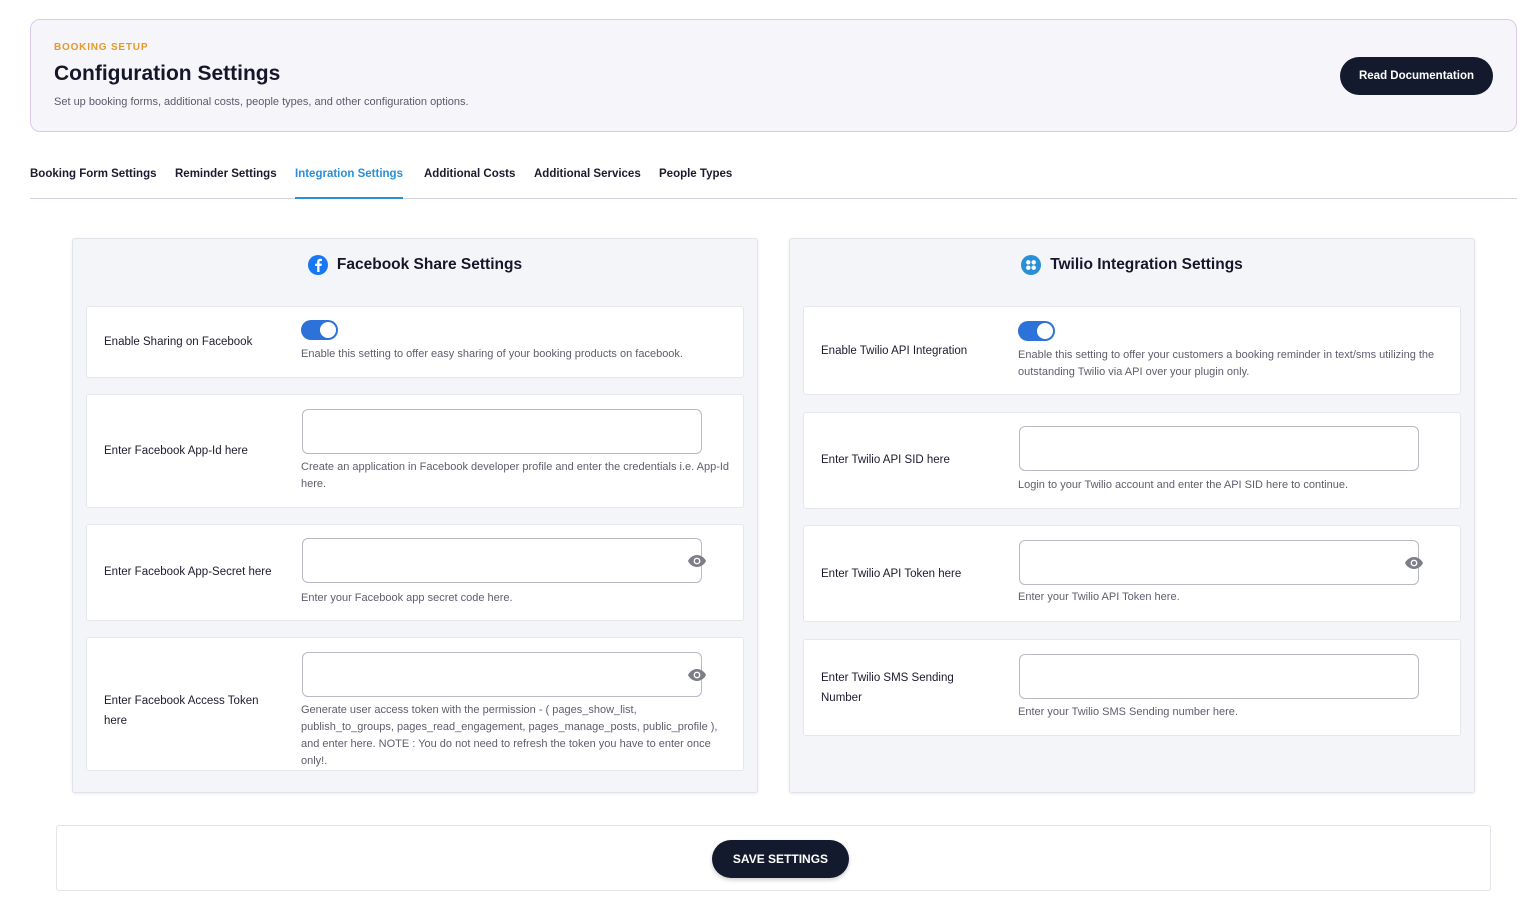  I want to click on show-twilio-token-eye-icon, so click(1414, 563).